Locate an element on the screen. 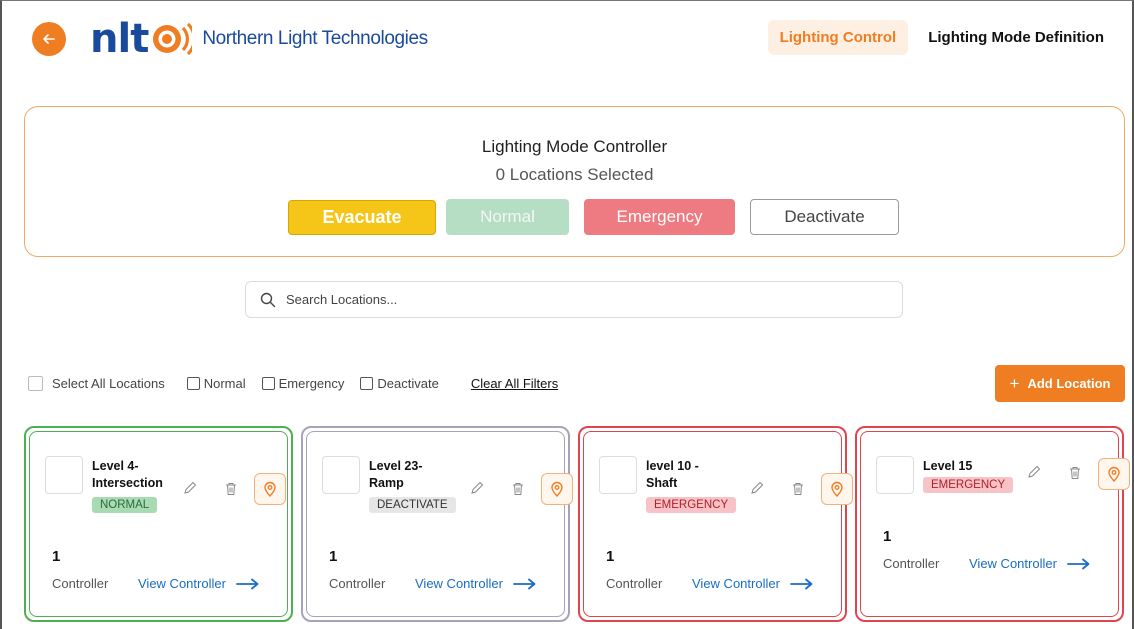  filter-normal-checkbox: Normal is located at coordinates (216, 383).